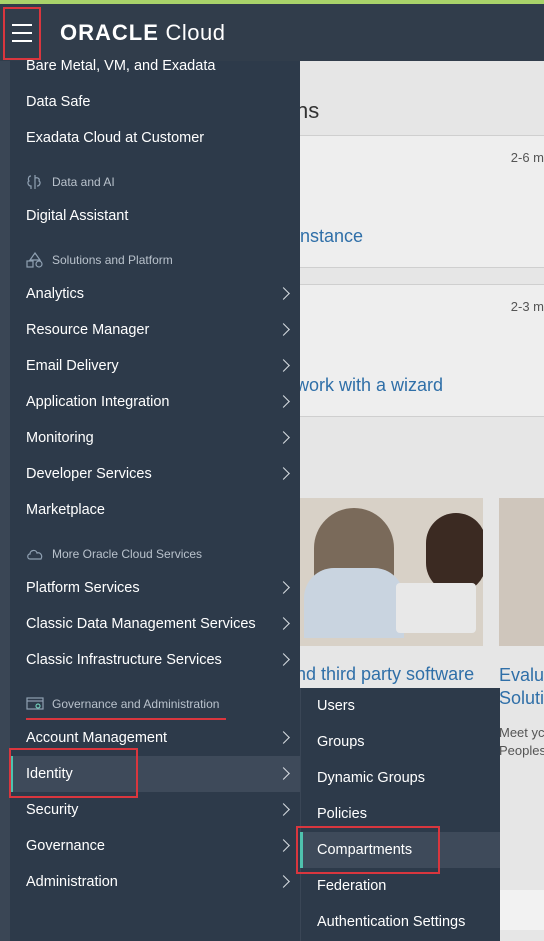  What do you see at coordinates (5, 501) in the screenshot?
I see `menu-edge` at bounding box center [5, 501].